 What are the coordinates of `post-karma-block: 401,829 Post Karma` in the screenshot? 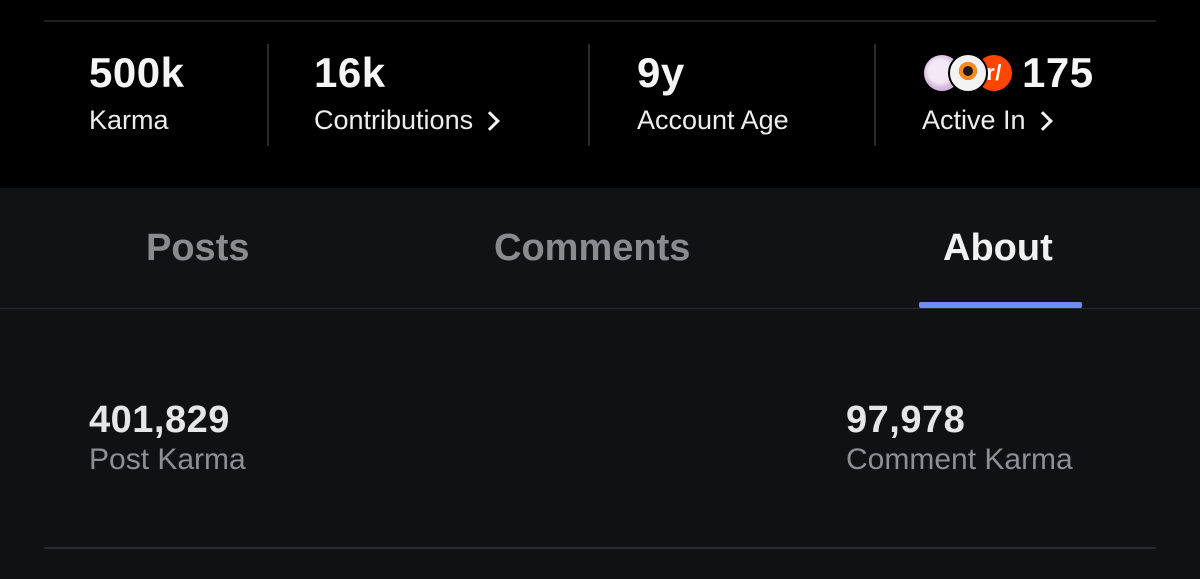 It's located at (167, 438).